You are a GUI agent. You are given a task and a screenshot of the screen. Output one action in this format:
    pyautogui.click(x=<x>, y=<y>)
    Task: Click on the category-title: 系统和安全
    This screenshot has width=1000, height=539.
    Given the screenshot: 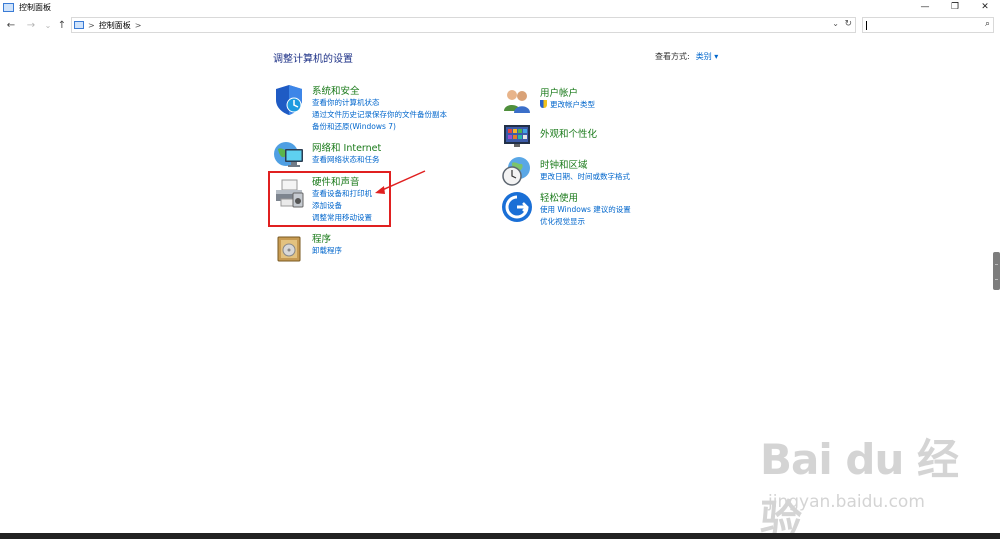 What is the action you would take?
    pyautogui.click(x=379, y=90)
    